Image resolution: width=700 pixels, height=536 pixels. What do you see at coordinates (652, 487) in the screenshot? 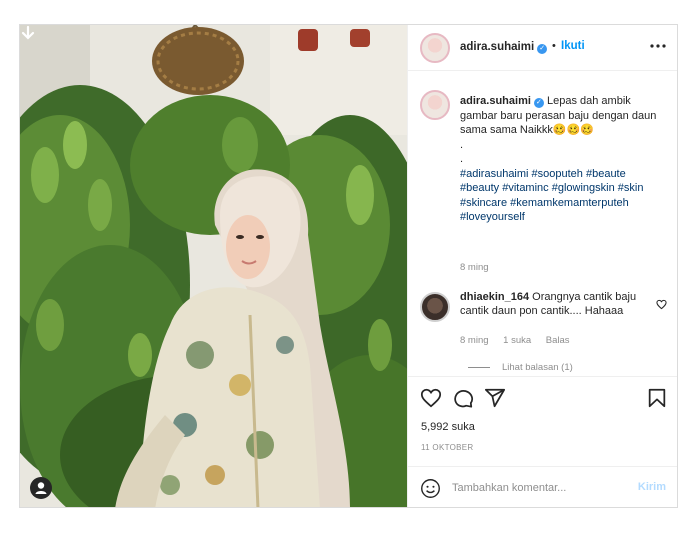
I see `post-comment-button: Kirim` at bounding box center [652, 487].